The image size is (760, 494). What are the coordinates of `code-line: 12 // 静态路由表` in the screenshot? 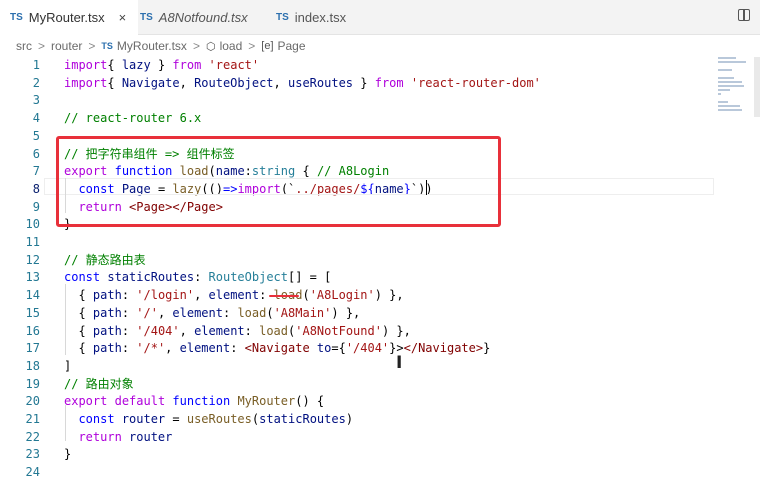 It's located at (360, 261).